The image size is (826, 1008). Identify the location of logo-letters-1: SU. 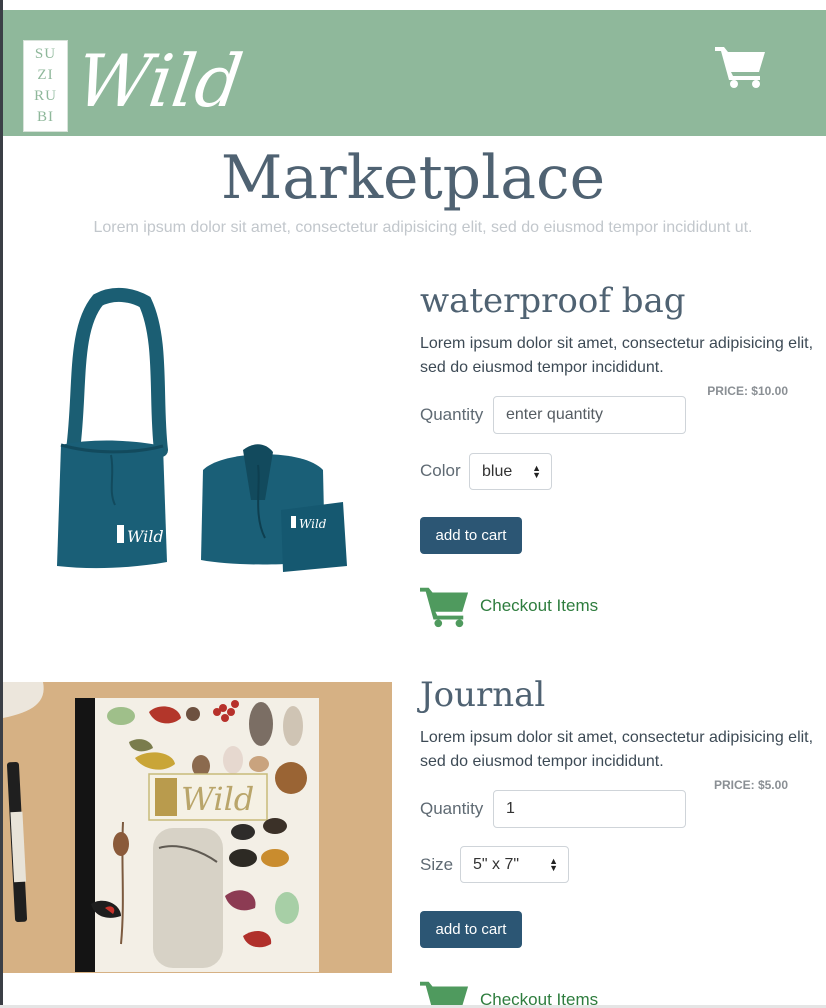
(45, 54).